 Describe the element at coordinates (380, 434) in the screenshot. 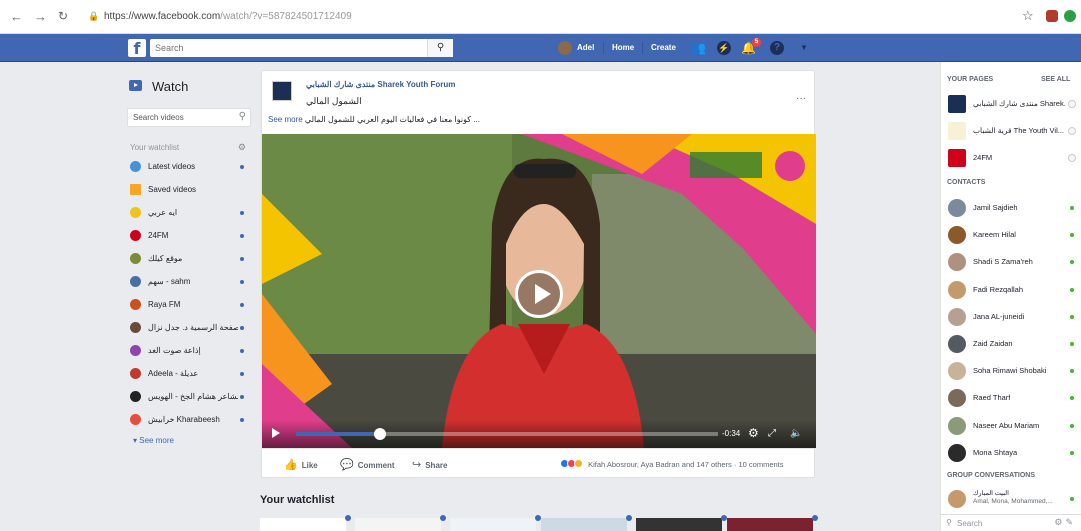

I see `progress-knob` at that location.